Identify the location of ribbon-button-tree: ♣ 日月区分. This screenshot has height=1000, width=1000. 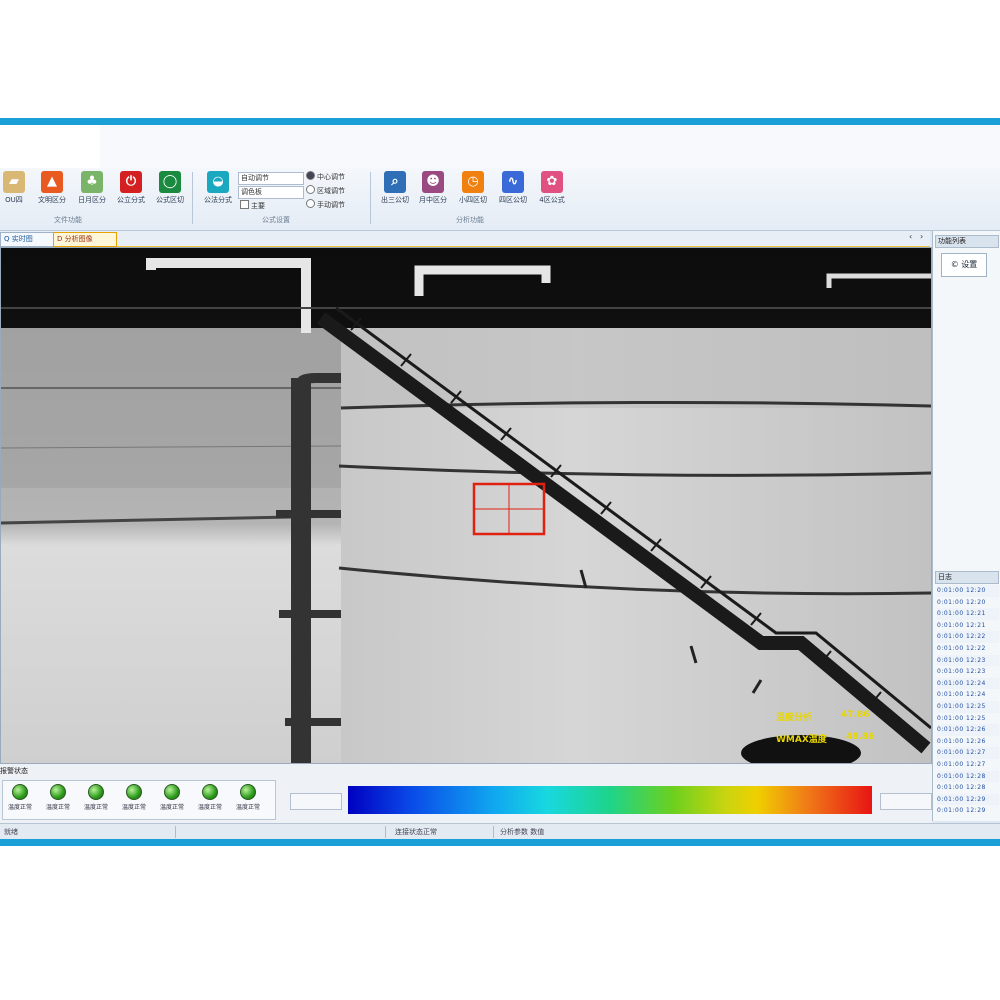
(92, 191).